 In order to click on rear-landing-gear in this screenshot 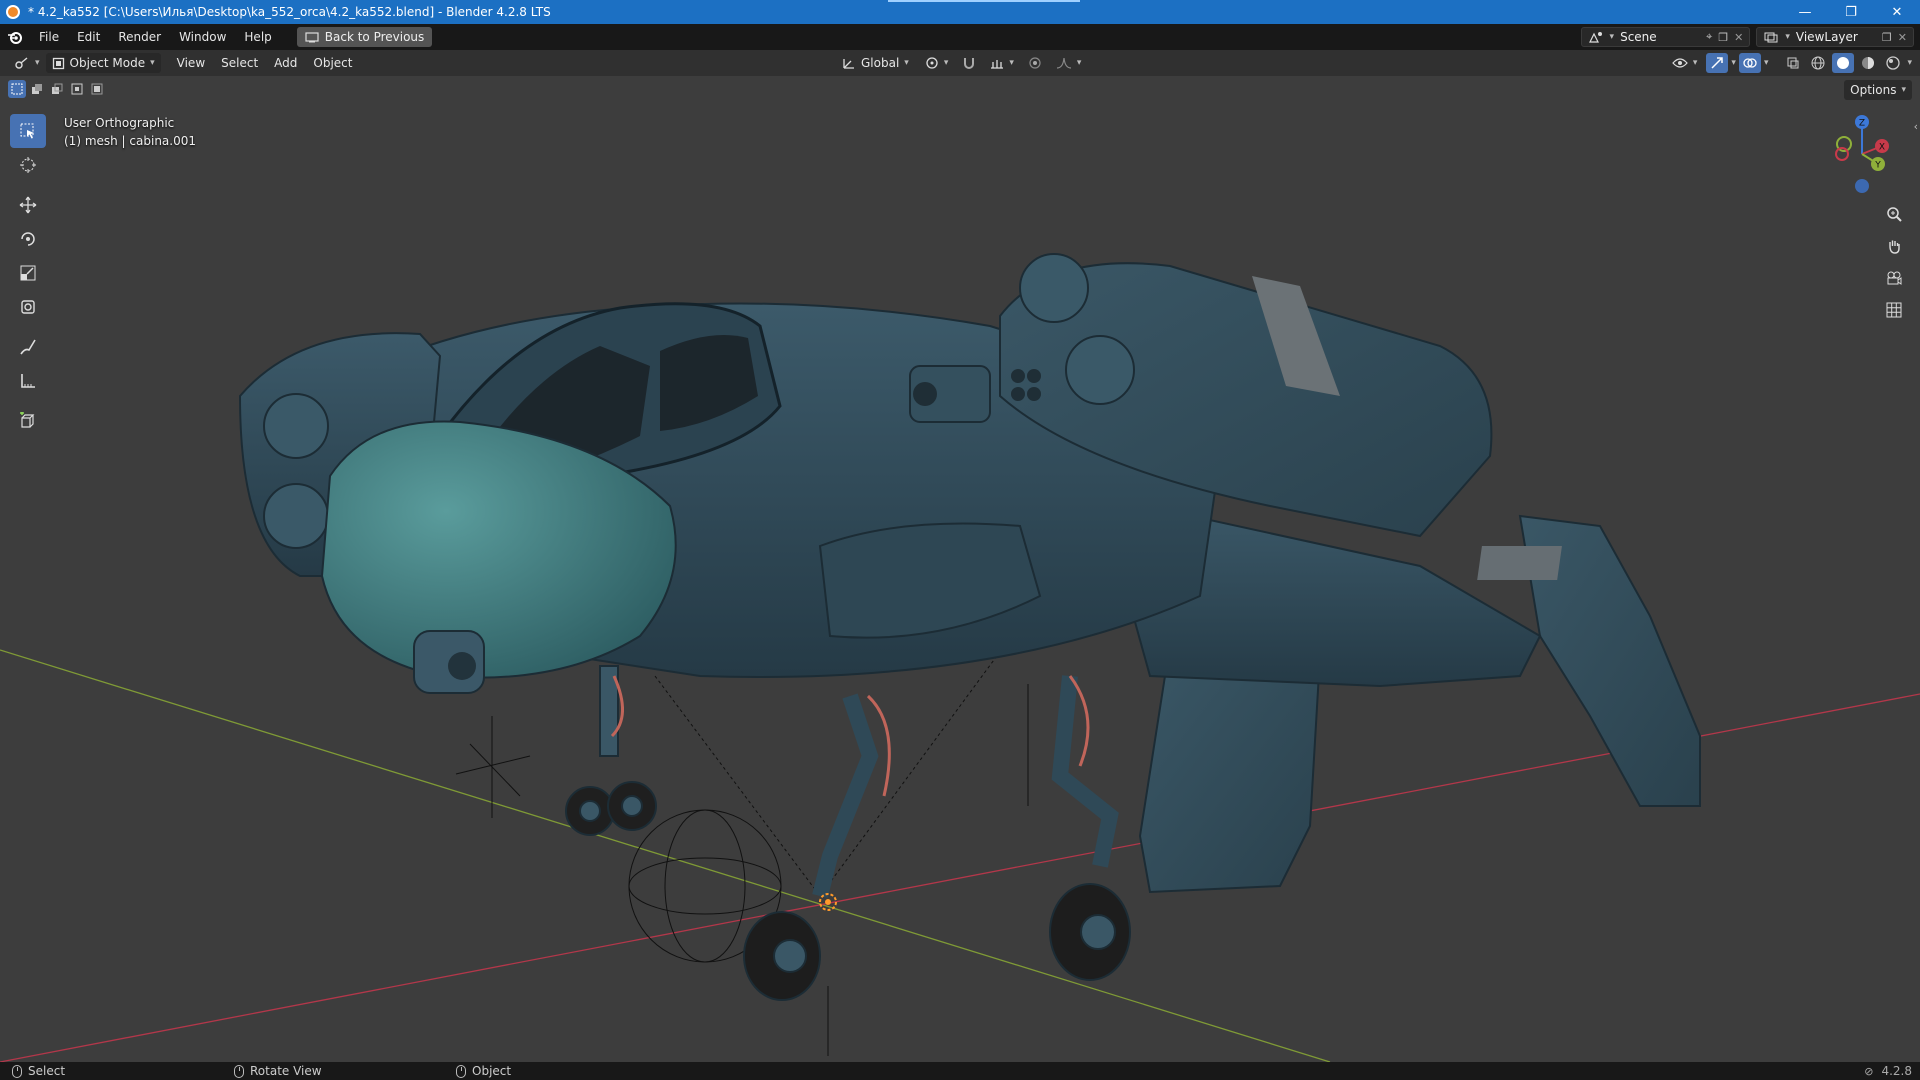, I will do `click(1090, 828)`.